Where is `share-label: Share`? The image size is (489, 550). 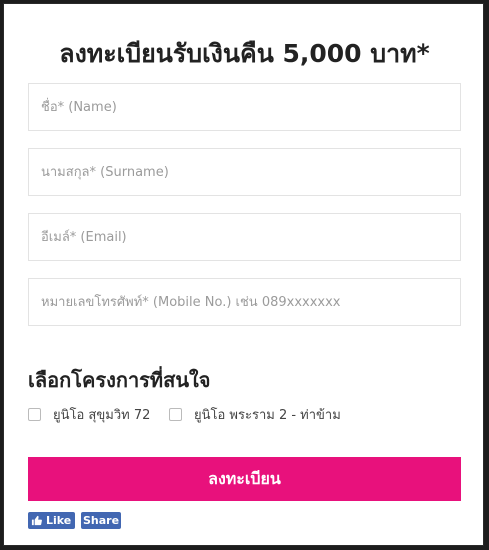 share-label: Share is located at coordinates (101, 520).